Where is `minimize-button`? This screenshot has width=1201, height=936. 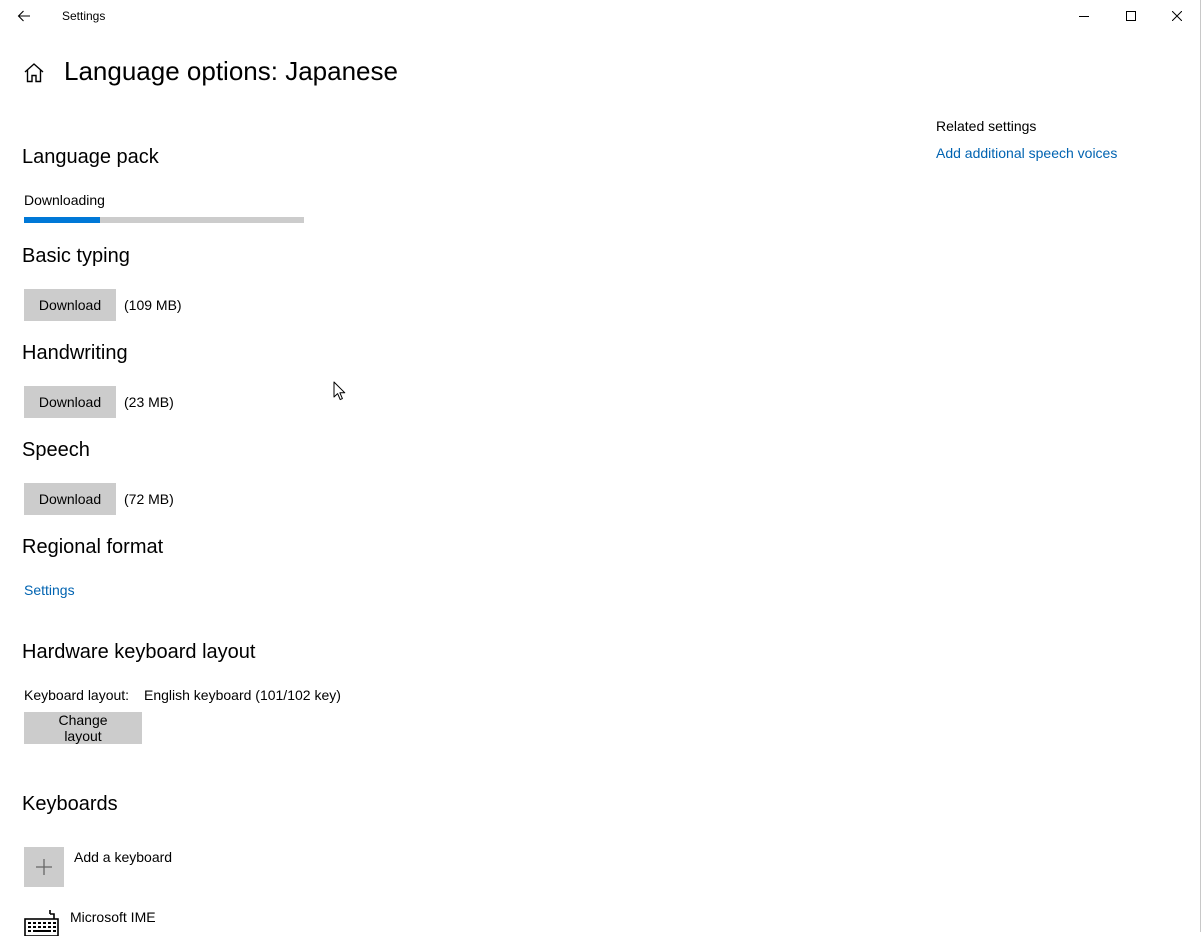 minimize-button is located at coordinates (1084, 16).